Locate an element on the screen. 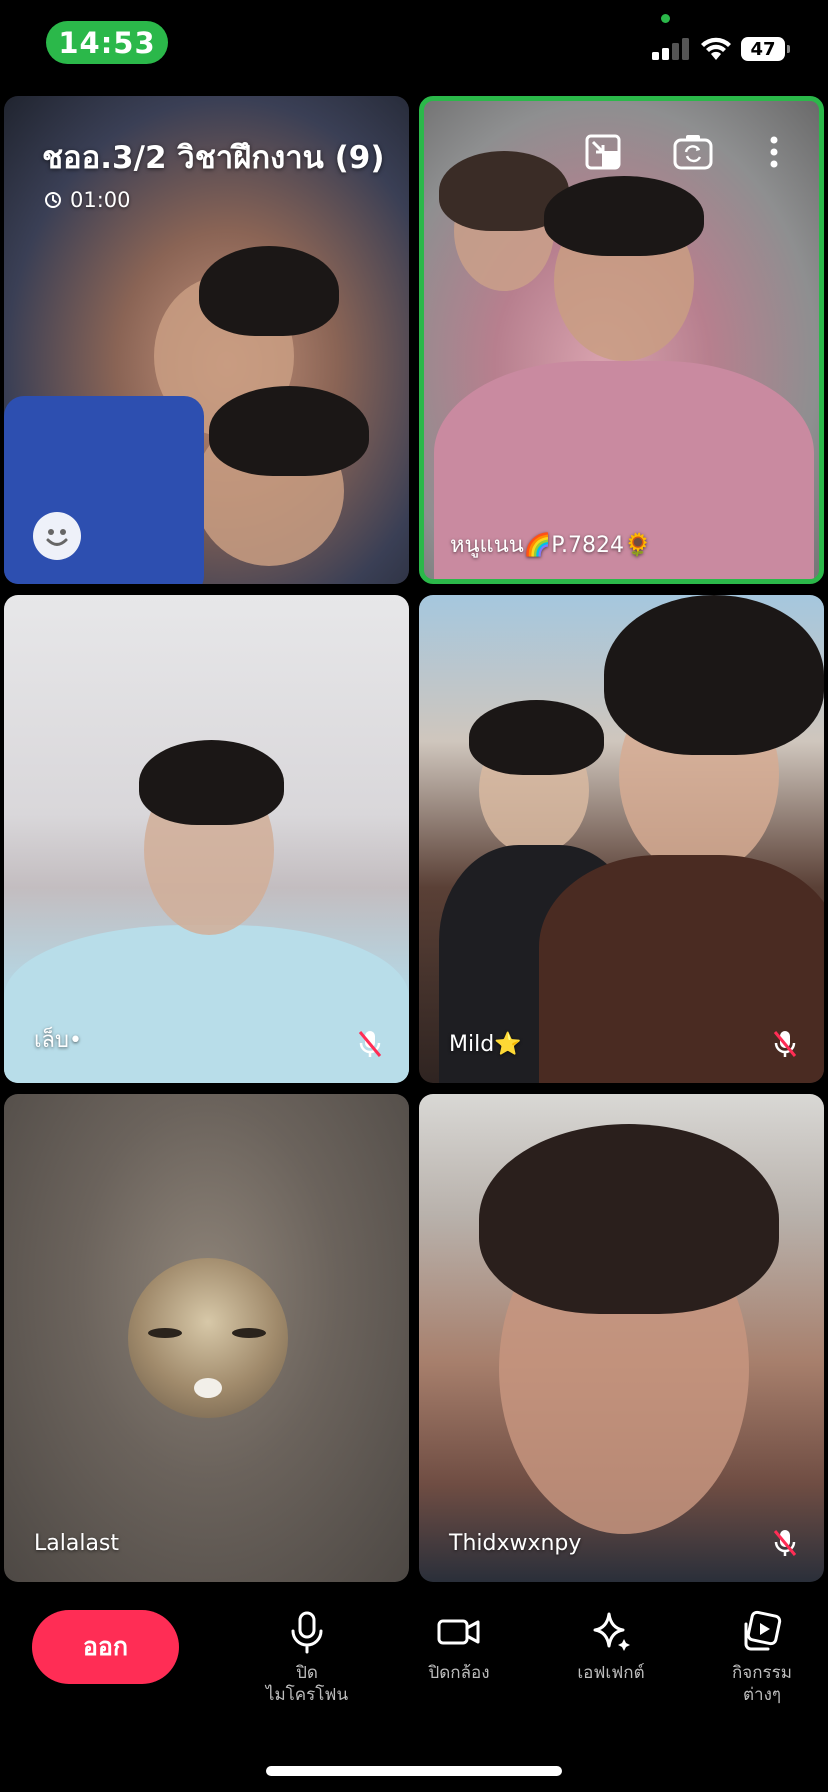 The width and height of the screenshot is (828, 1792). home-indicator is located at coordinates (414, 1771).